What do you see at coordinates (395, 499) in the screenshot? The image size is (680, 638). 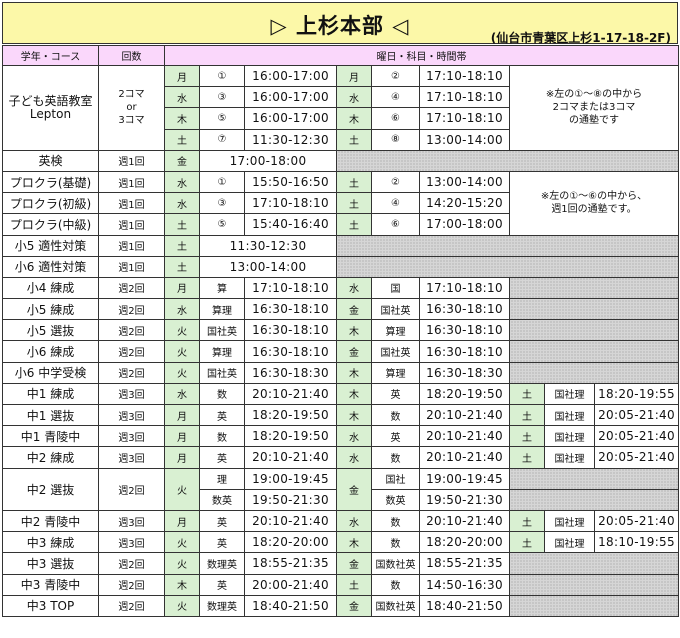 I see `subject-cell: 数英` at bounding box center [395, 499].